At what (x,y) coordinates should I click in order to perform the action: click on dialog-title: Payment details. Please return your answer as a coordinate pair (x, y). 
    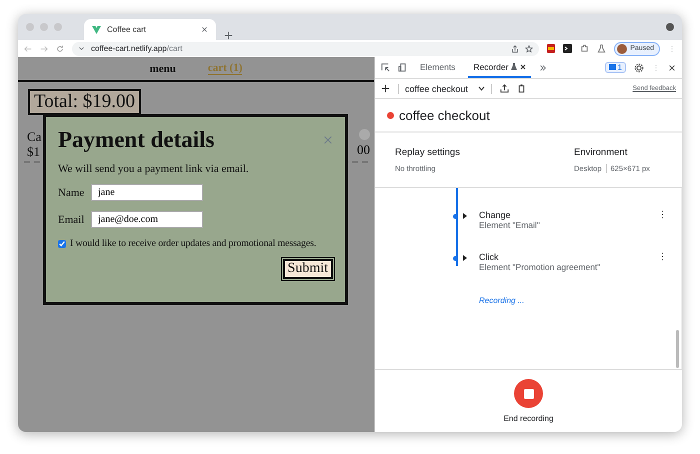
    Looking at the image, I should click on (136, 140).